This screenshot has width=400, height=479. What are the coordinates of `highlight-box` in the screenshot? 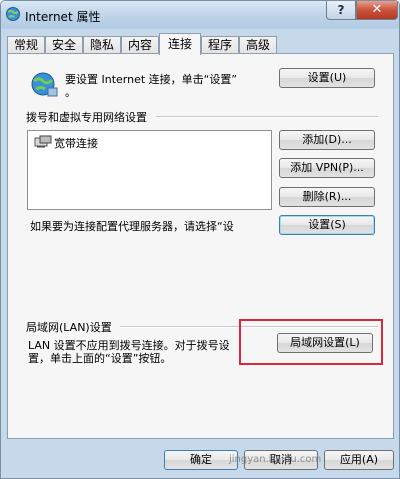 It's located at (311, 342).